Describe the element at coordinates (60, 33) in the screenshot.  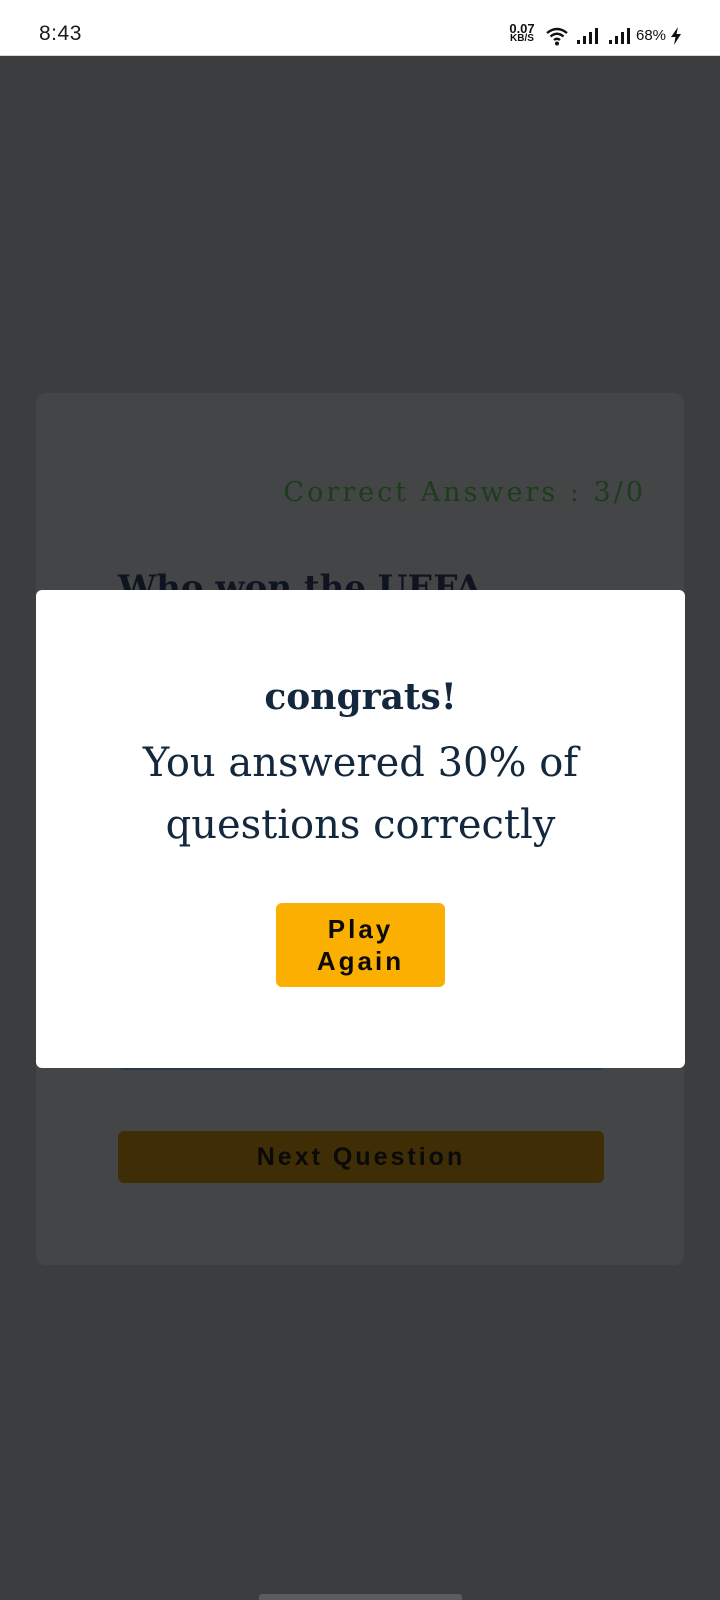
I see `status-time: 8:43` at that location.